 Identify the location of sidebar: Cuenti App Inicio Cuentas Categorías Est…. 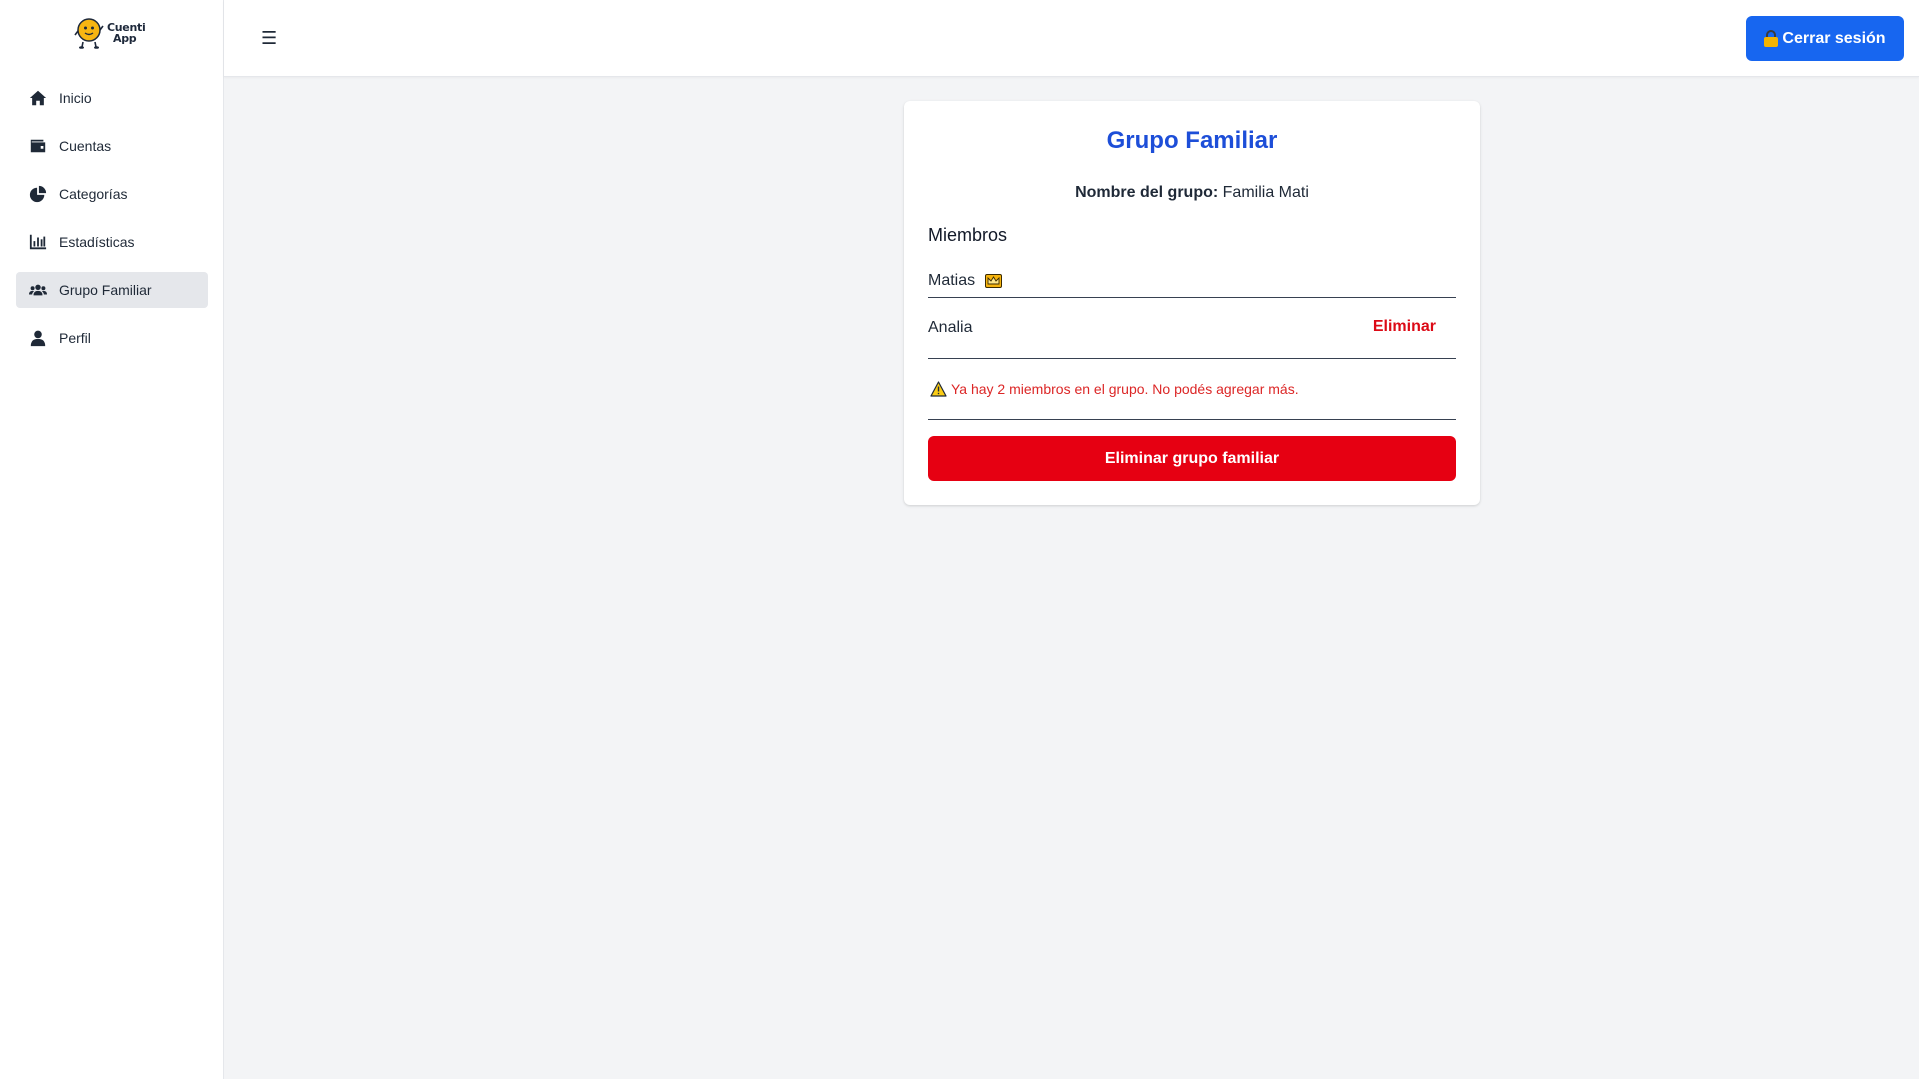
(112, 539).